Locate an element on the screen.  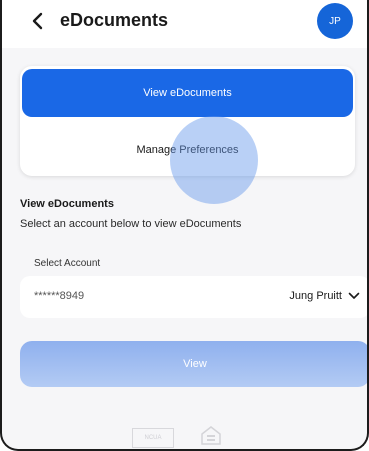
tap-indicator is located at coordinates (214, 160).